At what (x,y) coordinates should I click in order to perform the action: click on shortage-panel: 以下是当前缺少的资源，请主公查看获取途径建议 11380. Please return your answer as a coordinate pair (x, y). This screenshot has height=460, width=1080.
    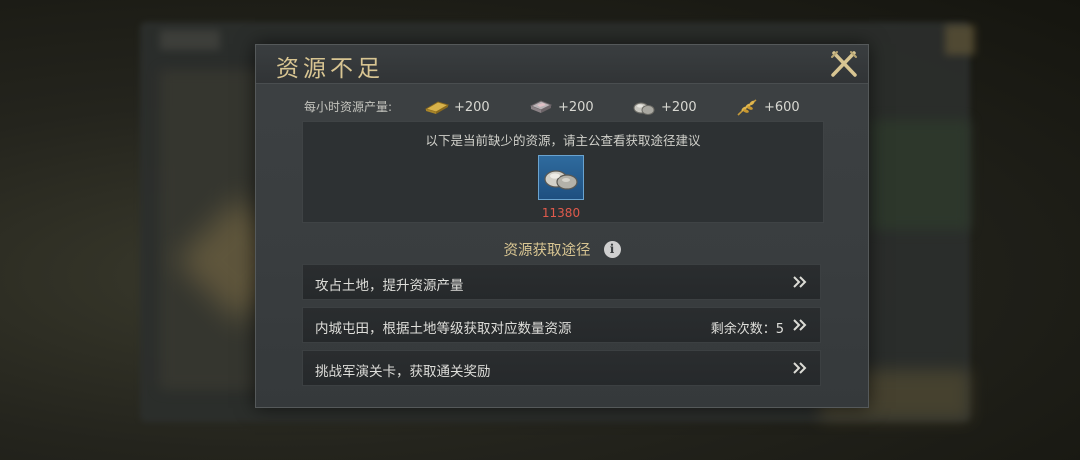
    Looking at the image, I should click on (563, 172).